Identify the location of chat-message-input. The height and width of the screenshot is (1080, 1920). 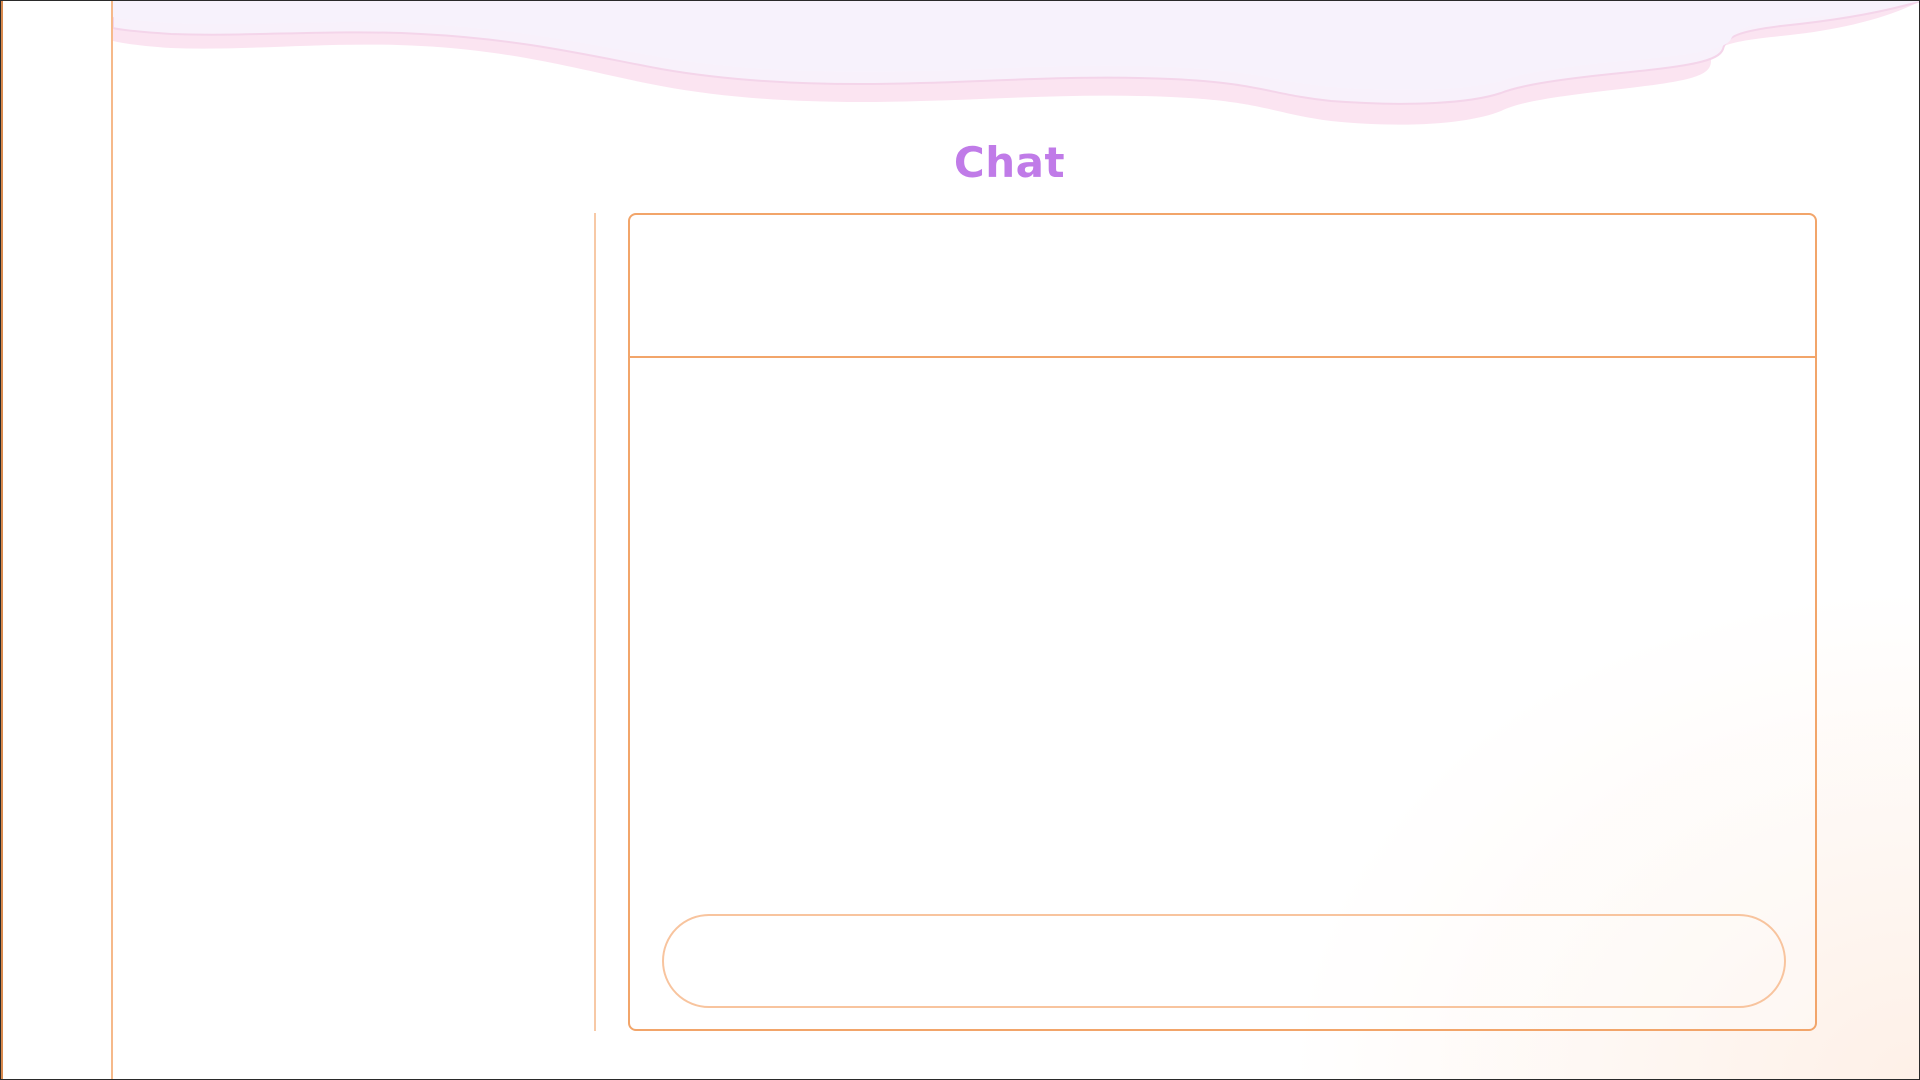
(1224, 961).